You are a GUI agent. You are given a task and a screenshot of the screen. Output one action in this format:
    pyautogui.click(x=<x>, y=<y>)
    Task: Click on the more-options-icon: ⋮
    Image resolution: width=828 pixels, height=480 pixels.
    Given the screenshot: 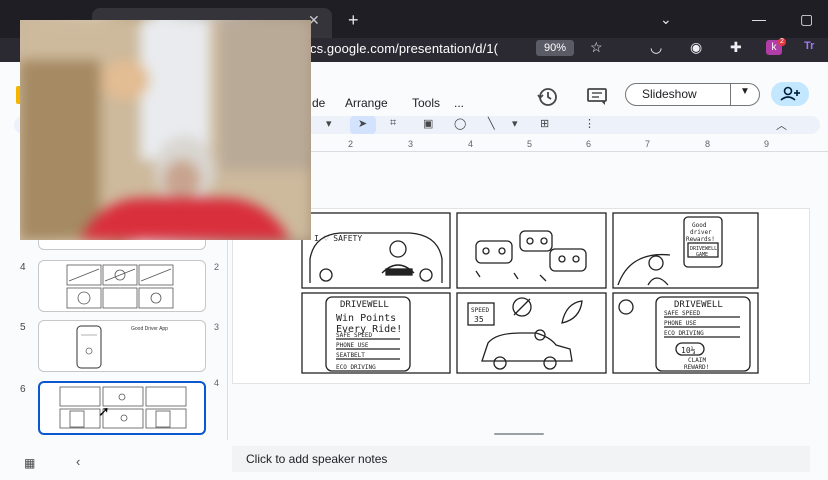 What is the action you would take?
    pyautogui.click(x=589, y=123)
    